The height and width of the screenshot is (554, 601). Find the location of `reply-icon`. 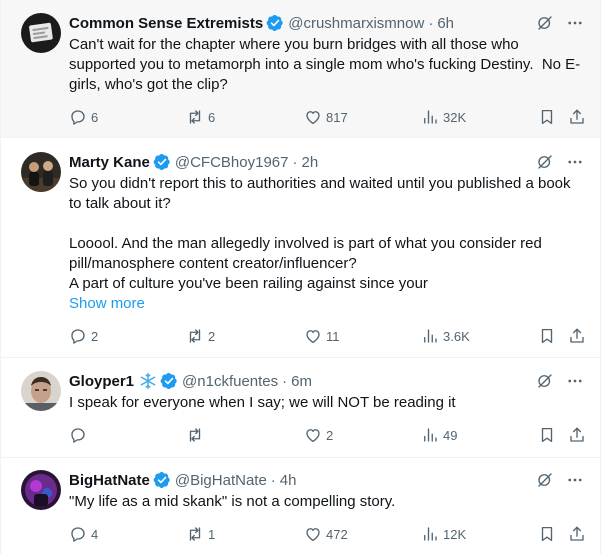

reply-icon is located at coordinates (78, 117).